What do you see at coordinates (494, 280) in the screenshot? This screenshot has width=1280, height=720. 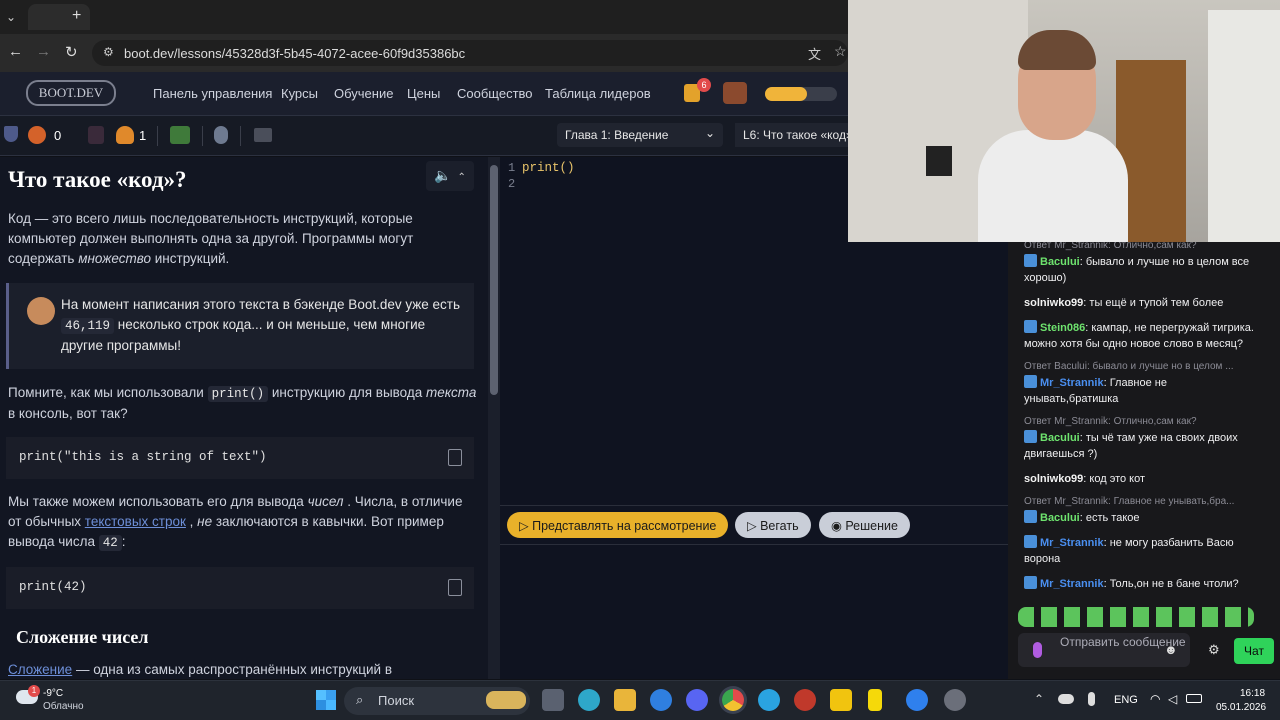 I see `scrollbar-thumb` at bounding box center [494, 280].